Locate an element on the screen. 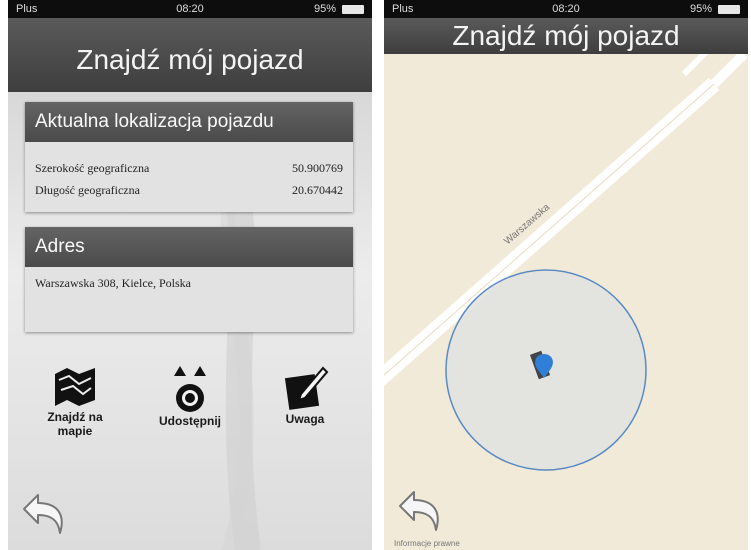 The height and width of the screenshot is (550, 751). page-title-map: Znajdź mój pojazd is located at coordinates (566, 35).